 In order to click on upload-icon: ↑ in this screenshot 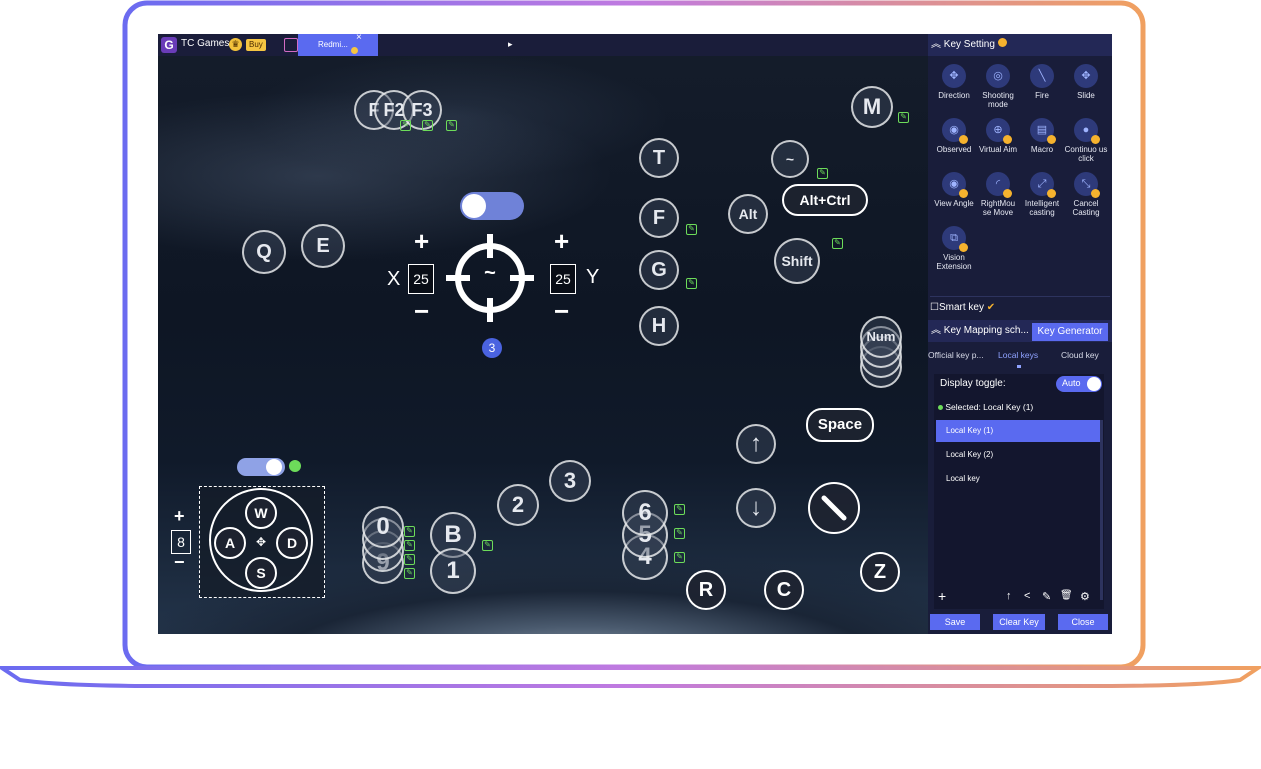, I will do `click(1009, 596)`.